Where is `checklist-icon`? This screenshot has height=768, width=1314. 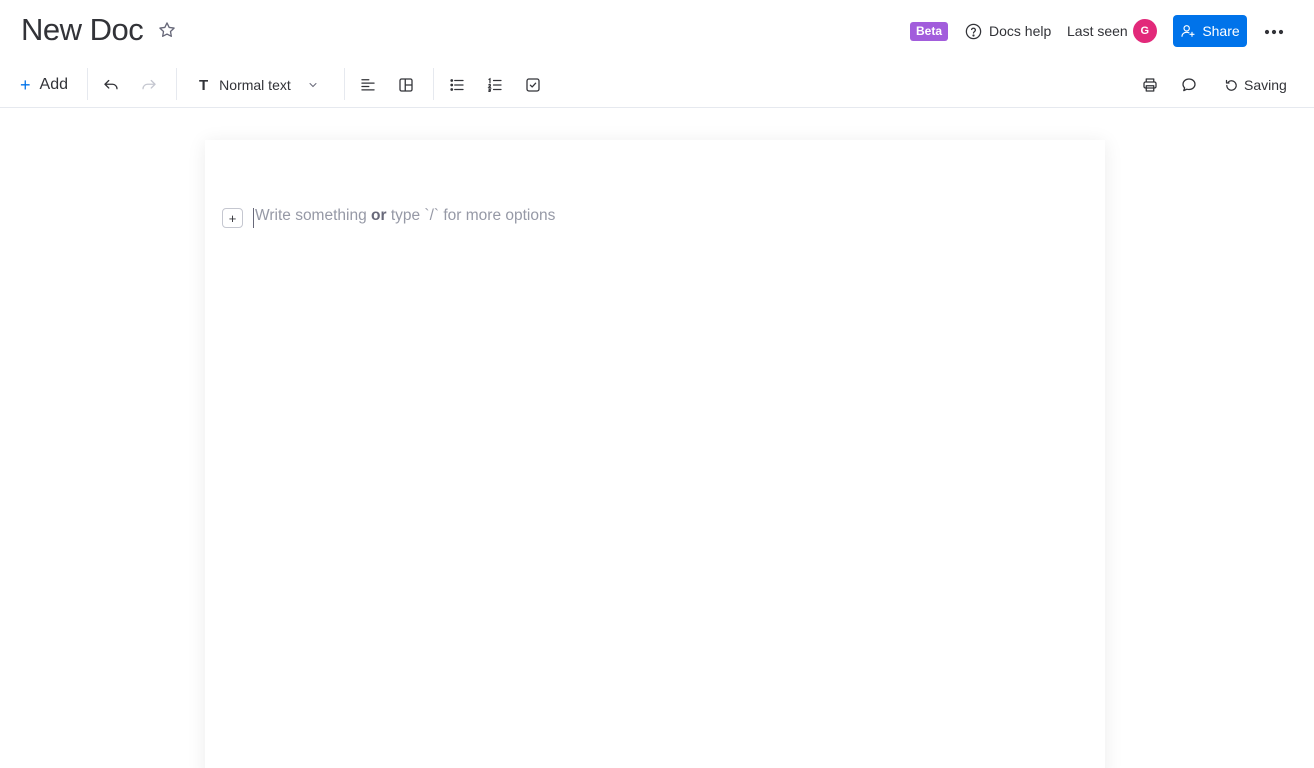 checklist-icon is located at coordinates (533, 85).